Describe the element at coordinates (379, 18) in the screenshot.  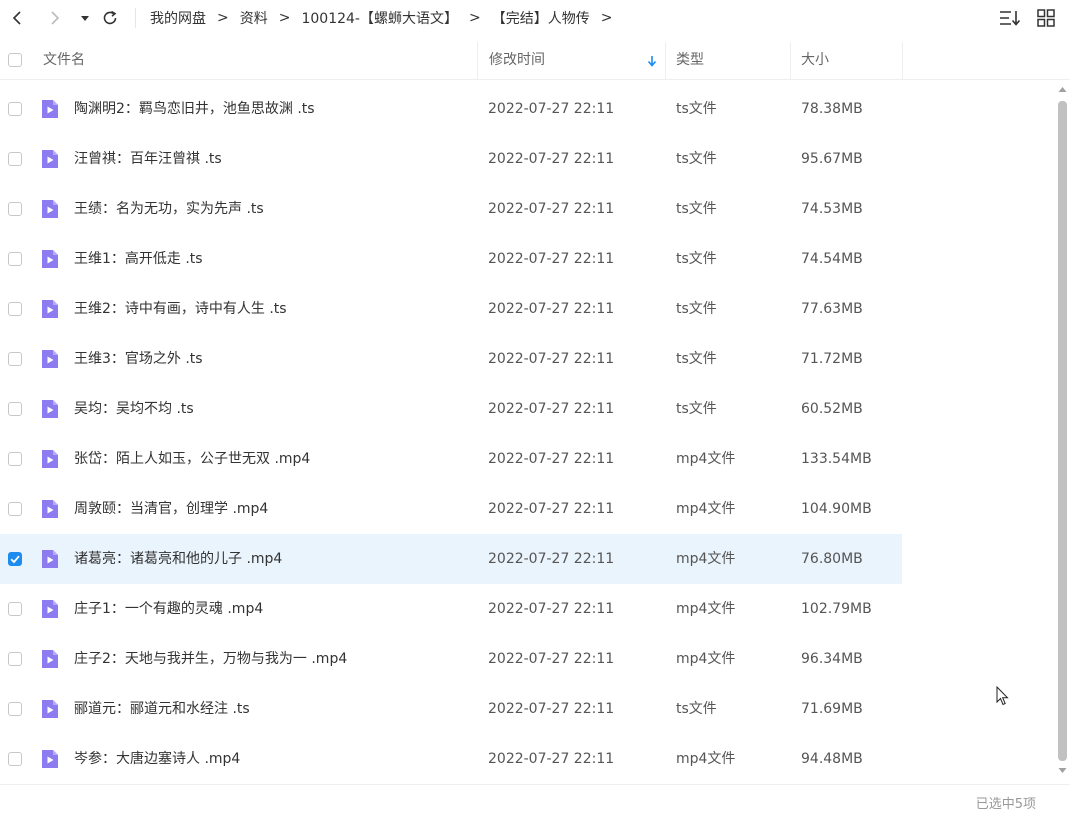
I see `breadcrumb-item: 100124-【螺蛳大语文】` at that location.